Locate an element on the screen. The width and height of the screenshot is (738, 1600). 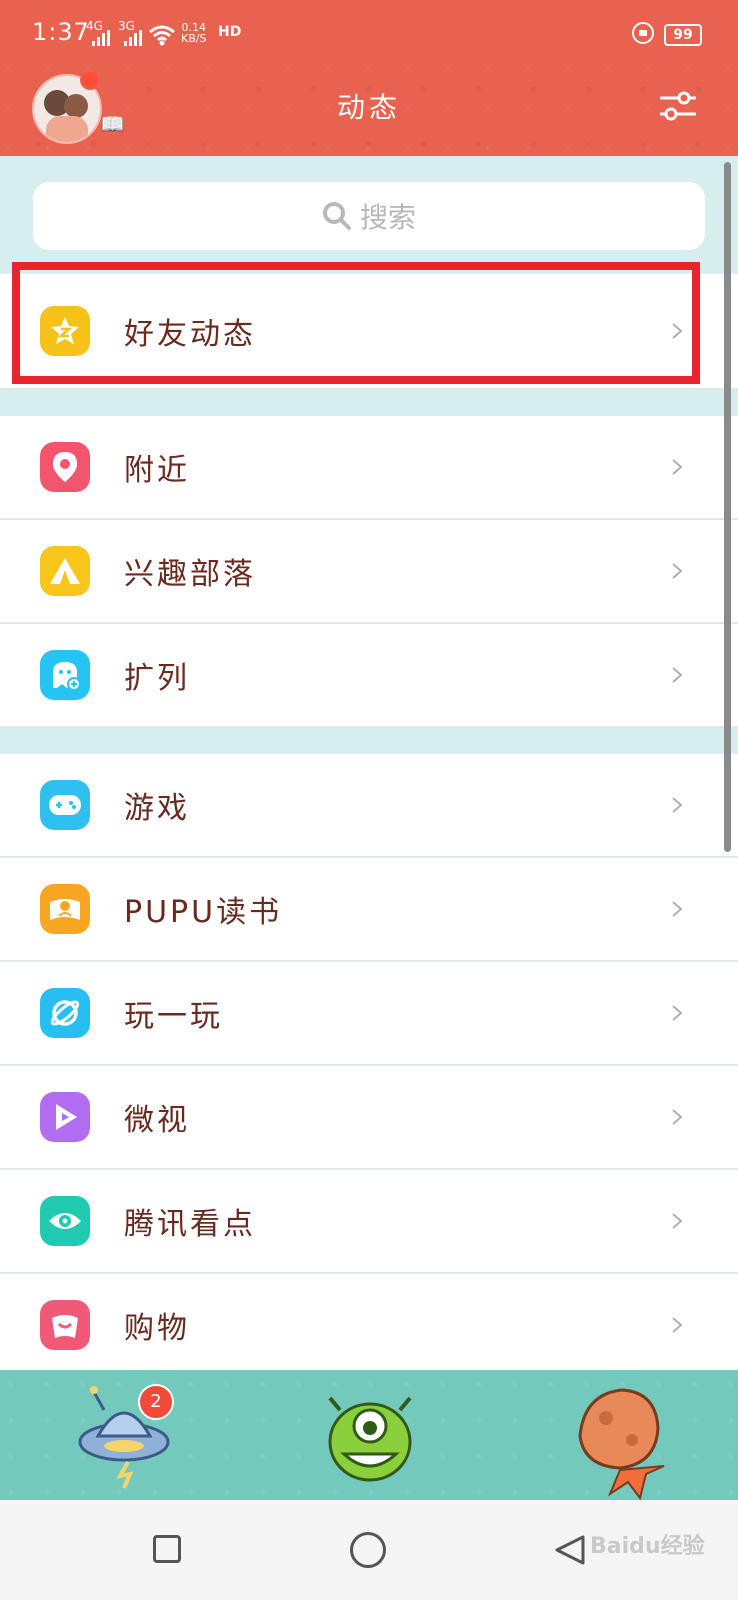
signal-bars-2-icon is located at coordinates (133, 38).